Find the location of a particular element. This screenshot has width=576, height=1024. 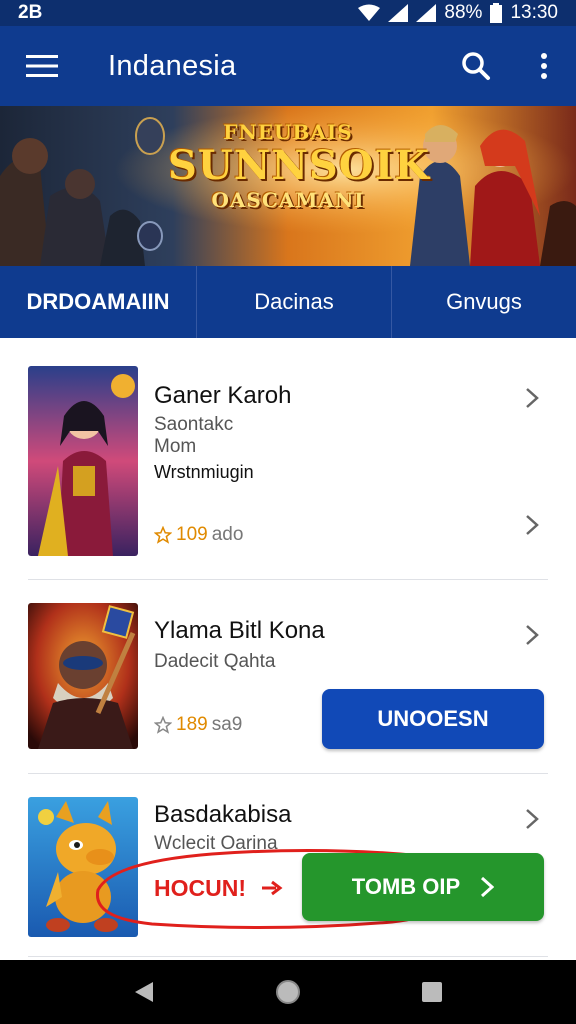

search-icon is located at coordinates (476, 66).